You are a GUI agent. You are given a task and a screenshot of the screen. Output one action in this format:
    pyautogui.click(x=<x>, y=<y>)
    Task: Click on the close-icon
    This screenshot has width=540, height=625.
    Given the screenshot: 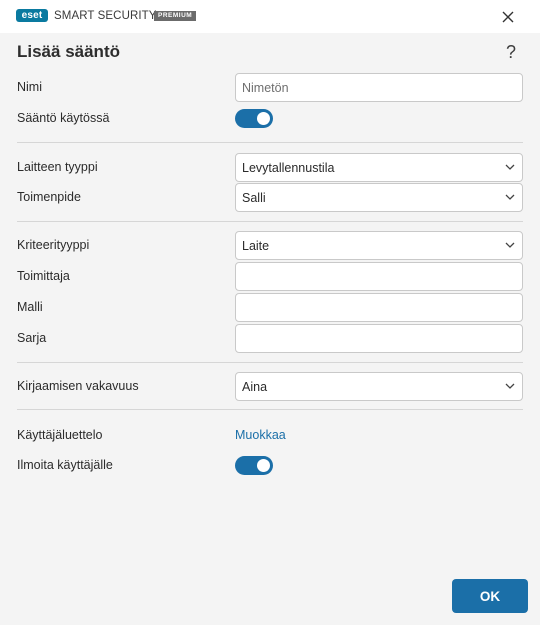 What is the action you would take?
    pyautogui.click(x=508, y=17)
    